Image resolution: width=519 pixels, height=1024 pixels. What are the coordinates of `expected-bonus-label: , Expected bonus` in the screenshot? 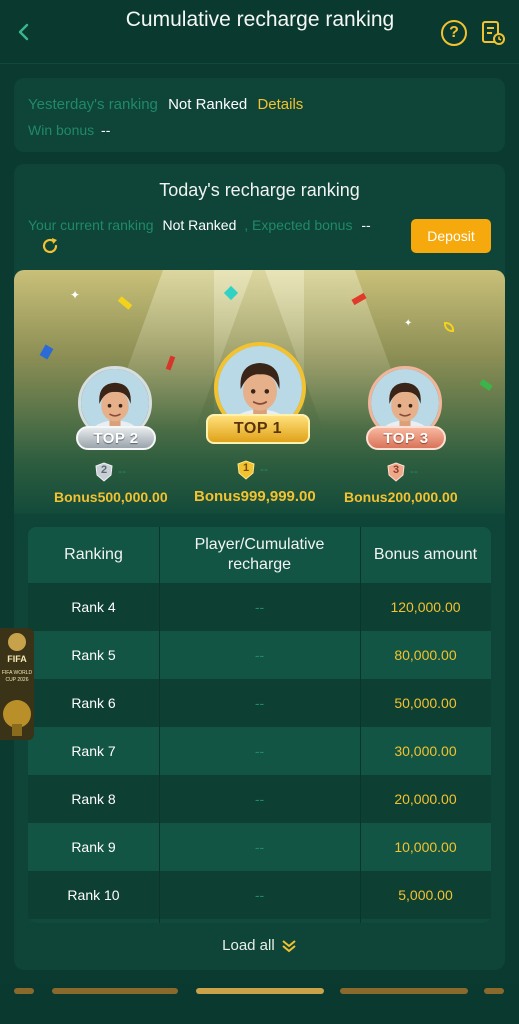 It's located at (298, 225).